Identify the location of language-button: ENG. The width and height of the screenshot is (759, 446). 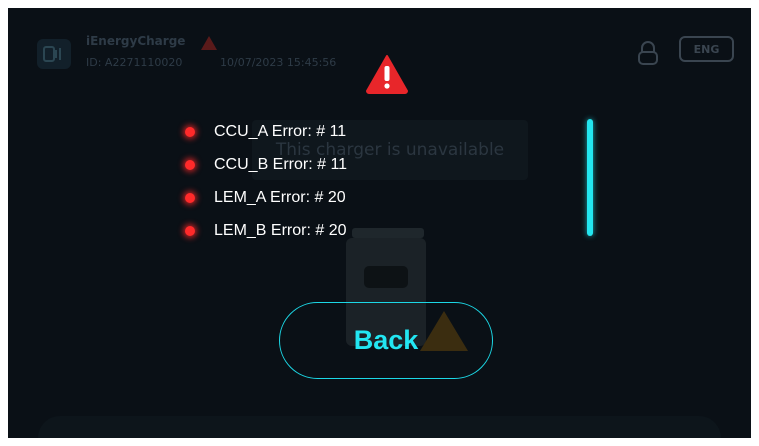
(706, 49).